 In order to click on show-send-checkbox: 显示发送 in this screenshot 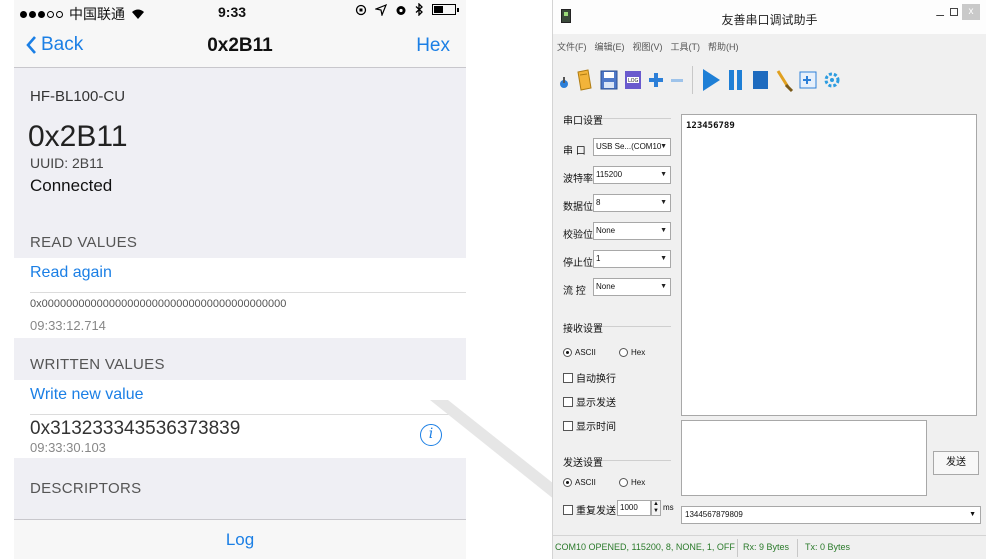, I will do `click(589, 401)`.